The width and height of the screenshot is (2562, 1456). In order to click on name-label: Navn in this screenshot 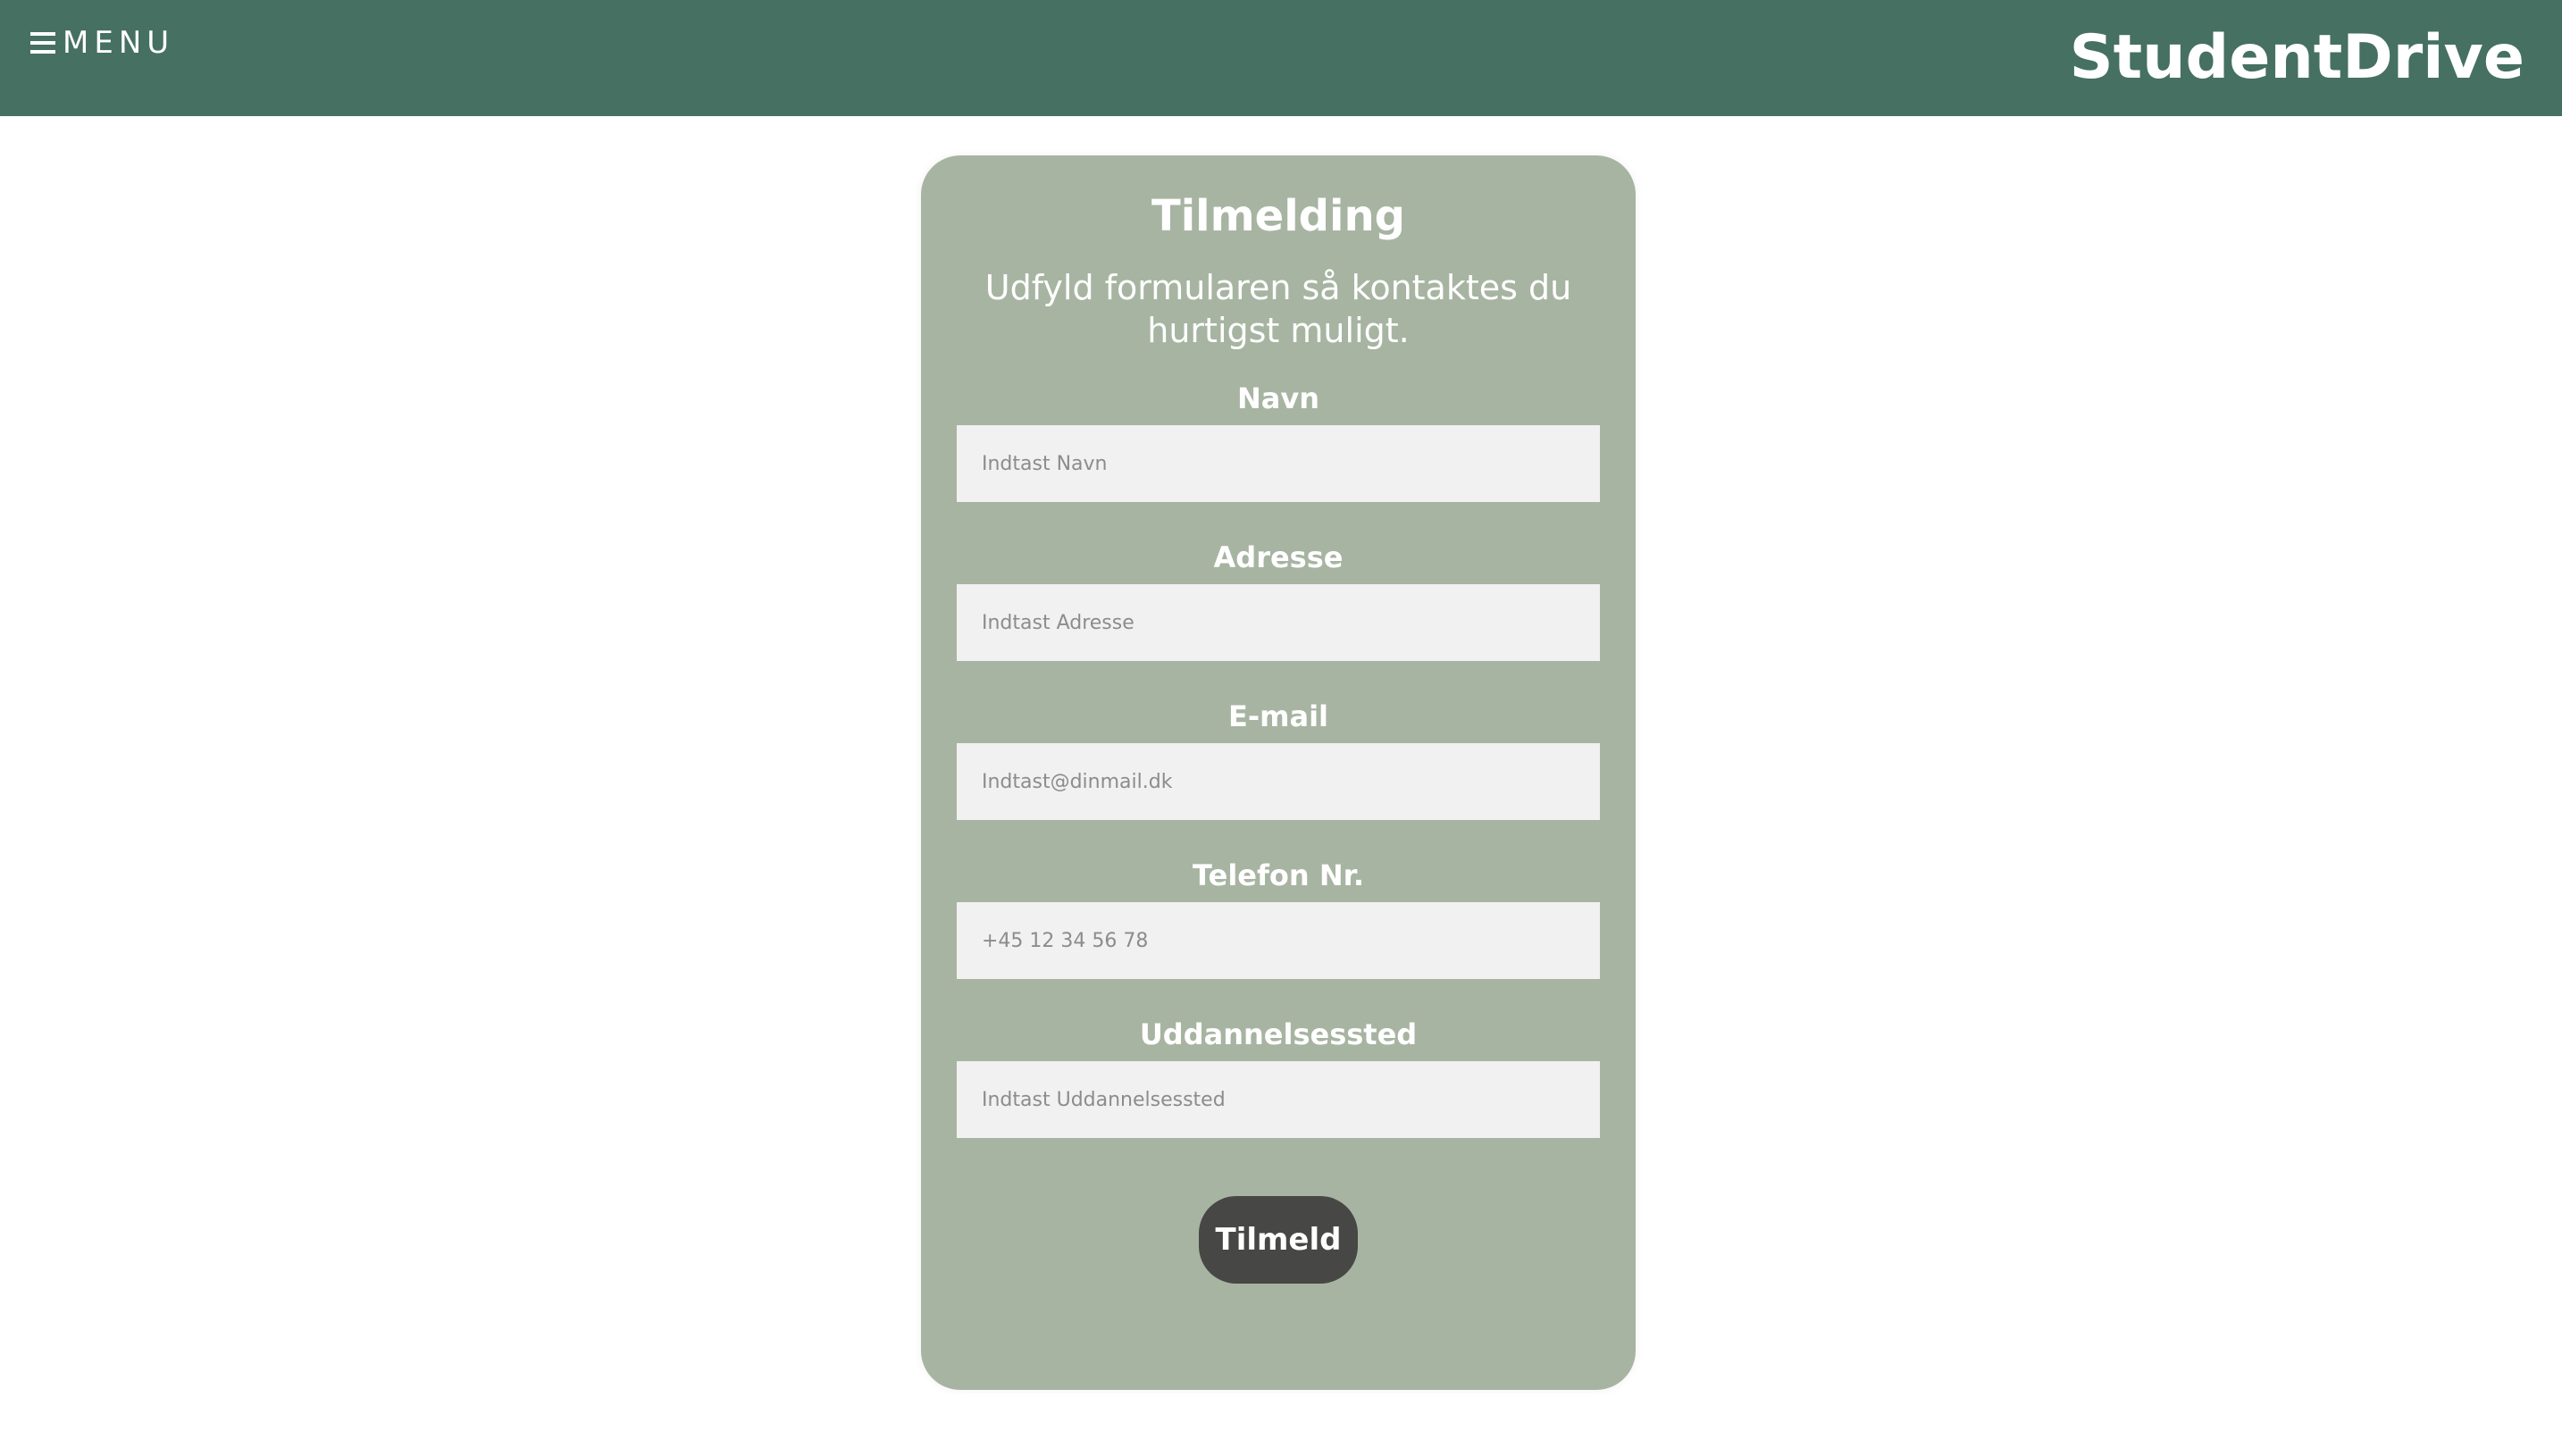, I will do `click(1277, 398)`.